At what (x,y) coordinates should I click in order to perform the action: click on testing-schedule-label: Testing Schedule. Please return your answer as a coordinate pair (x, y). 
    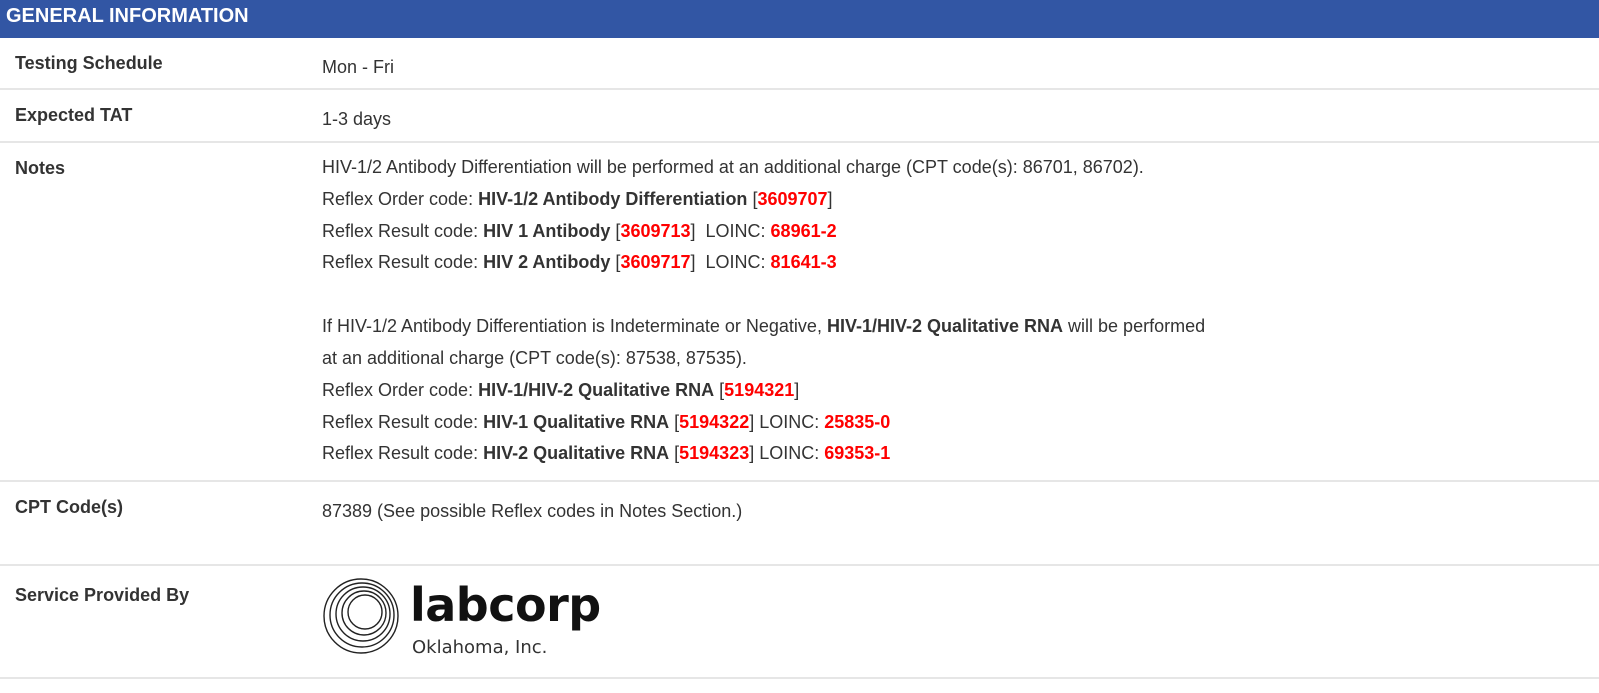
    Looking at the image, I should click on (89, 63).